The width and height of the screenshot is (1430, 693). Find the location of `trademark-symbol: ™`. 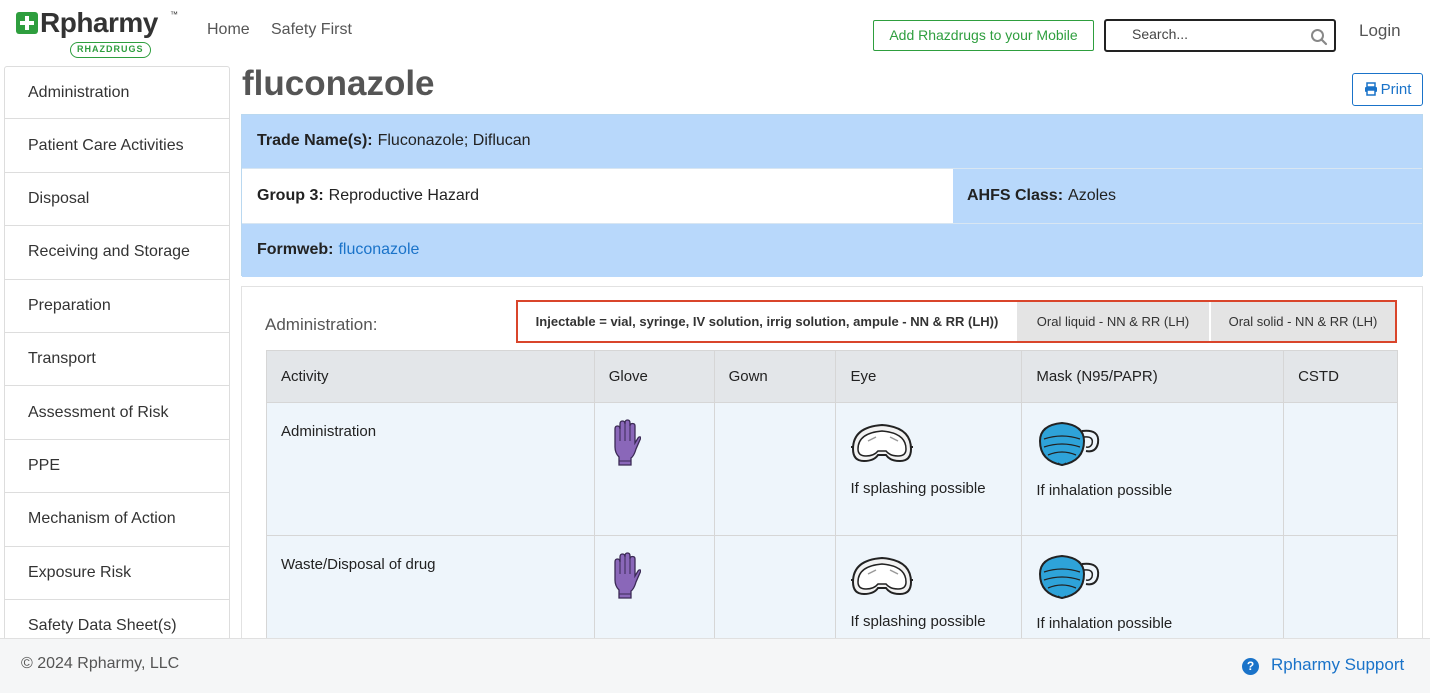

trademark-symbol: ™ is located at coordinates (174, 14).